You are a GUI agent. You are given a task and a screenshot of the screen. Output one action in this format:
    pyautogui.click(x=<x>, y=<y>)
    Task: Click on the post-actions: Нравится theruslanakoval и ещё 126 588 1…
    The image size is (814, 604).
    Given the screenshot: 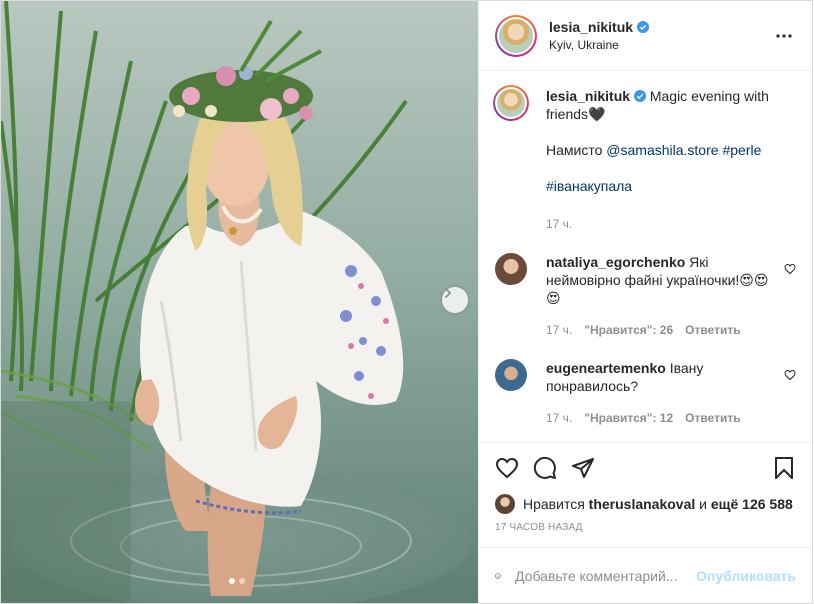 What is the action you would take?
    pyautogui.click(x=645, y=494)
    